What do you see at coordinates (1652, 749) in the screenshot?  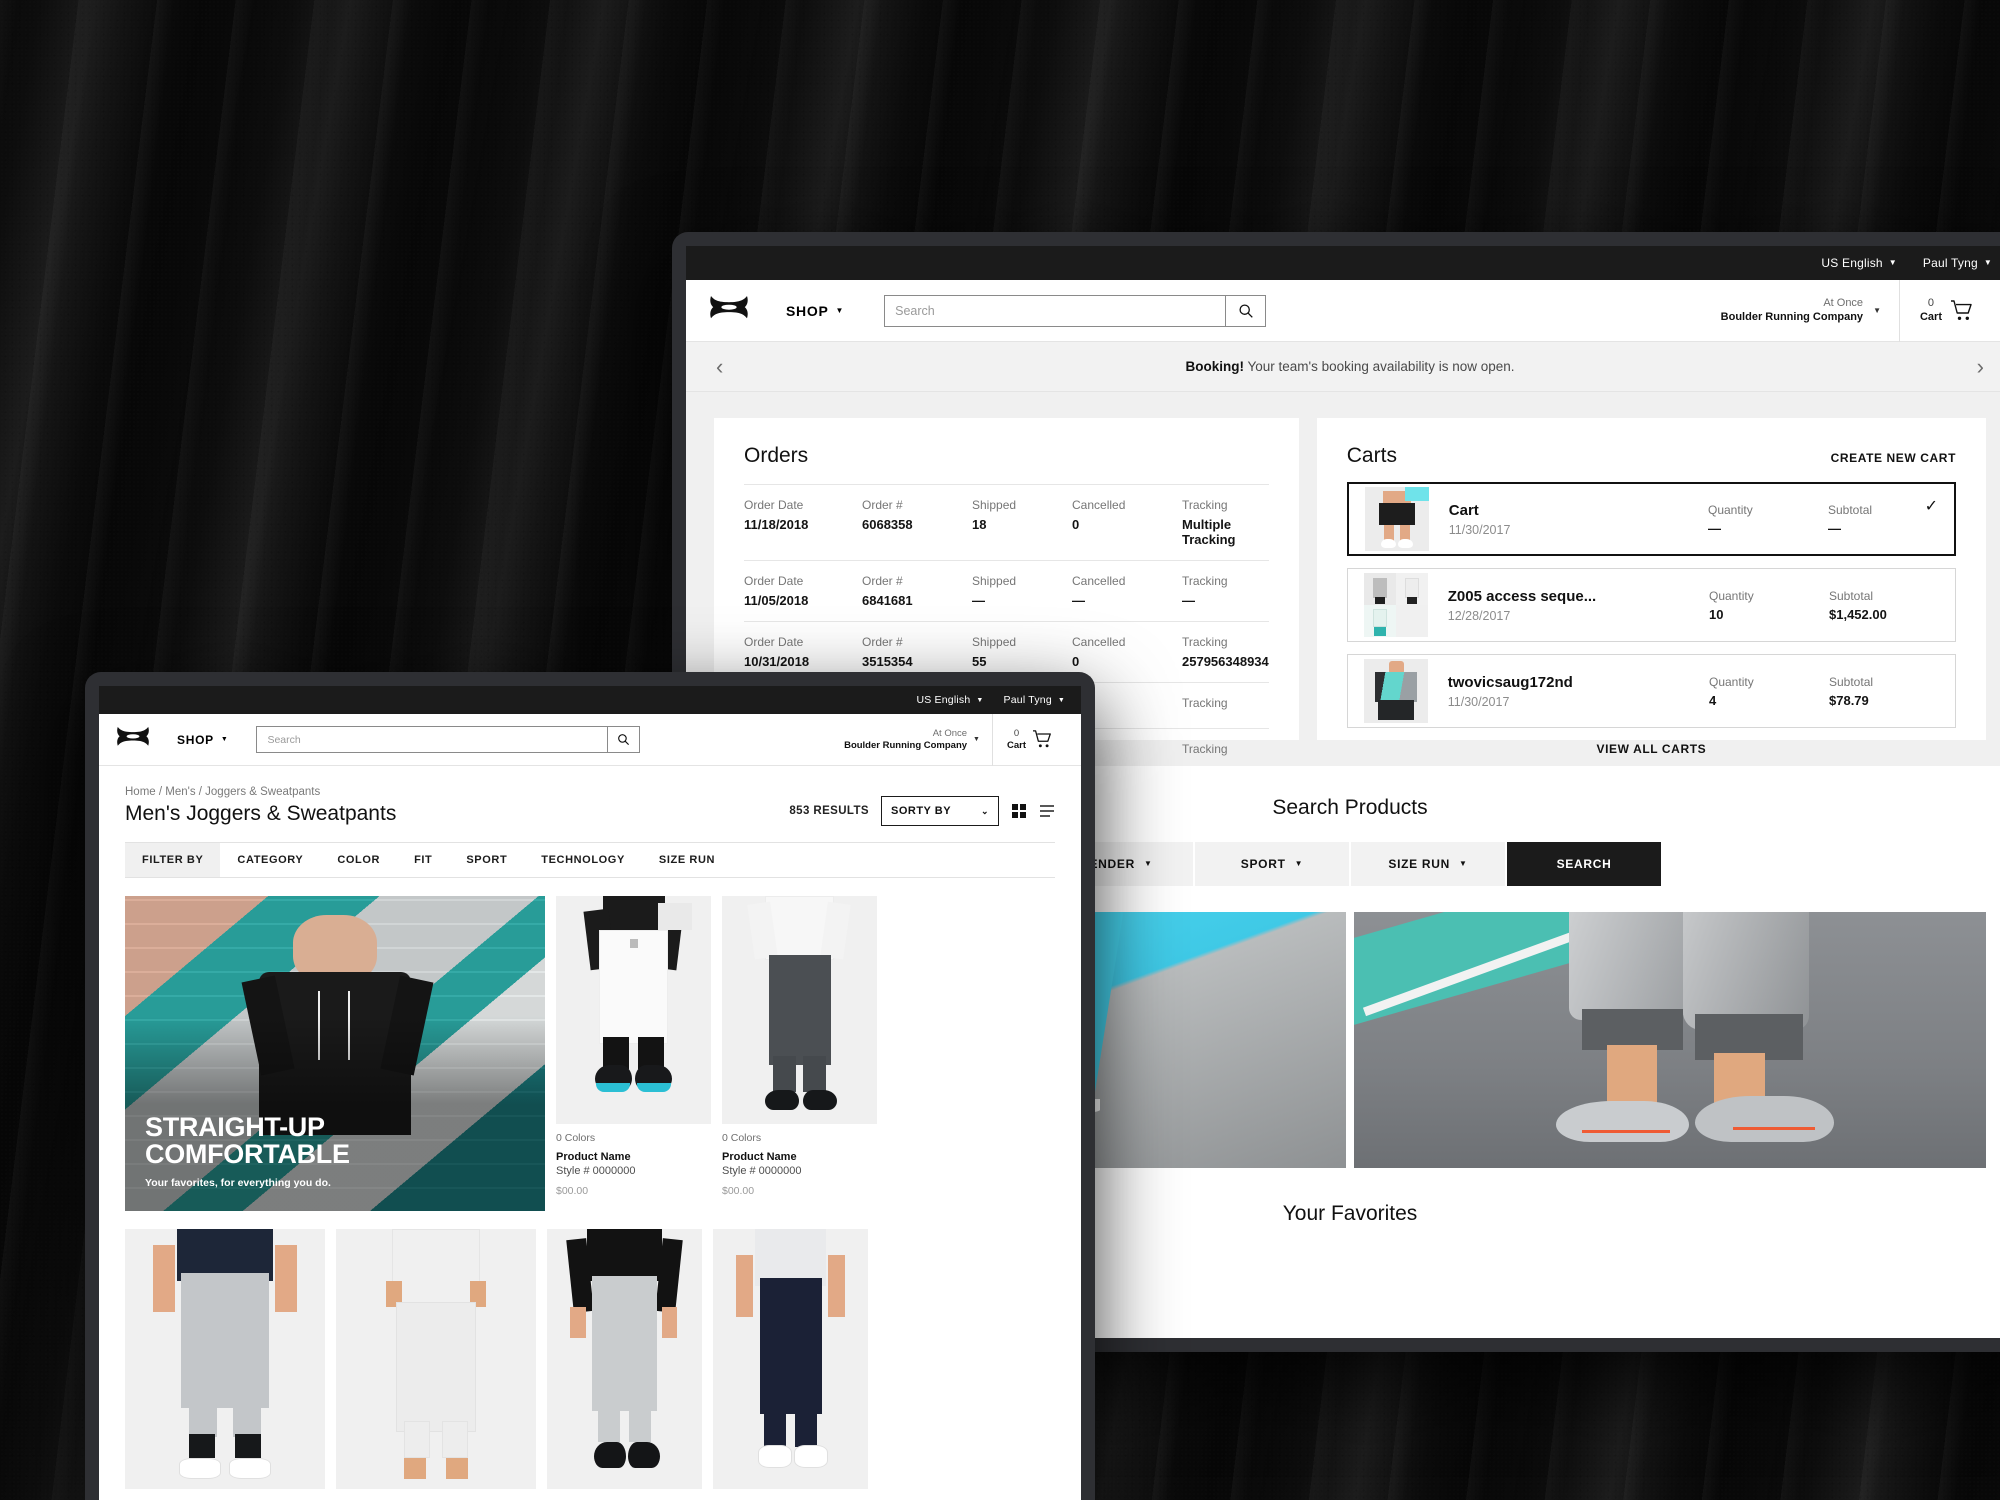 I see `view-all-carts-button: VIEW ALL CARTS` at bounding box center [1652, 749].